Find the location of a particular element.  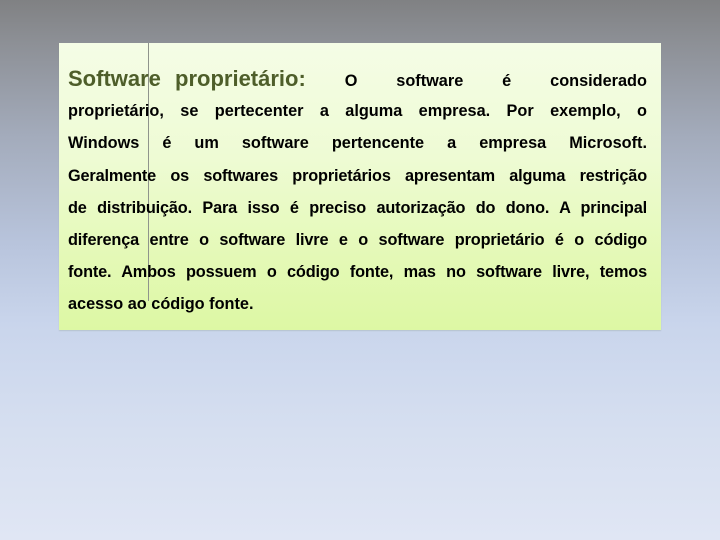

slide-title: Software proprietário: is located at coordinates (187, 78).